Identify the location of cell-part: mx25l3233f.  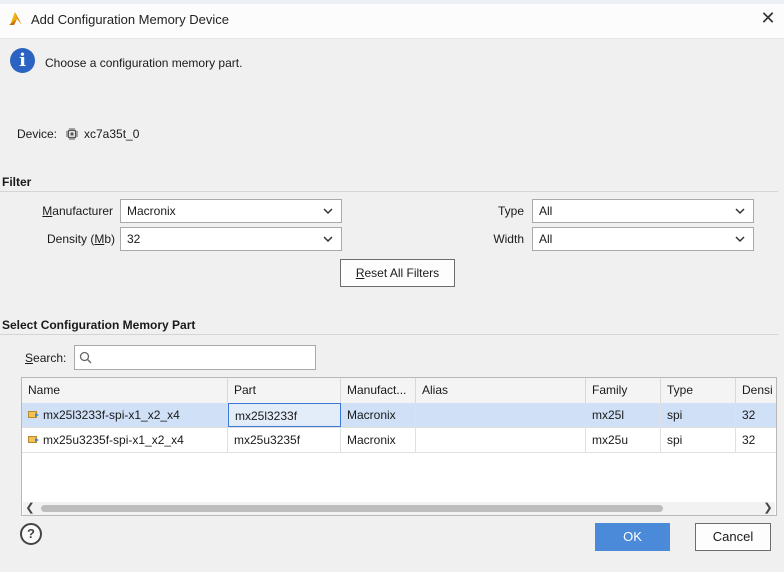
(284, 415).